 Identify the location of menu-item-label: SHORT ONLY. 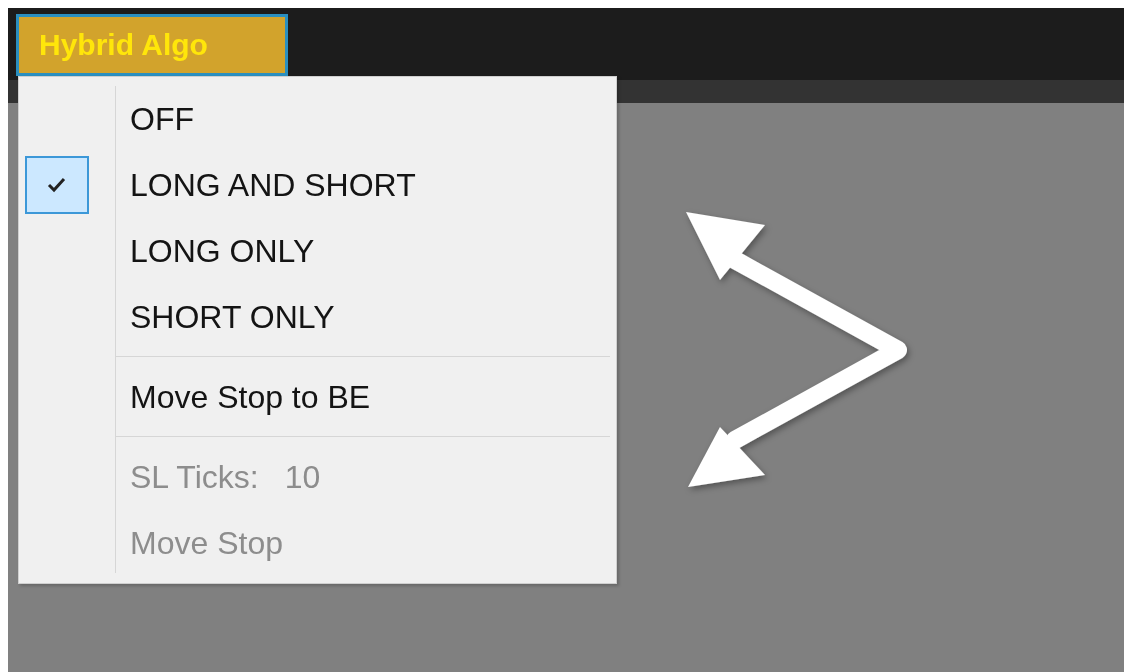
(232, 317).